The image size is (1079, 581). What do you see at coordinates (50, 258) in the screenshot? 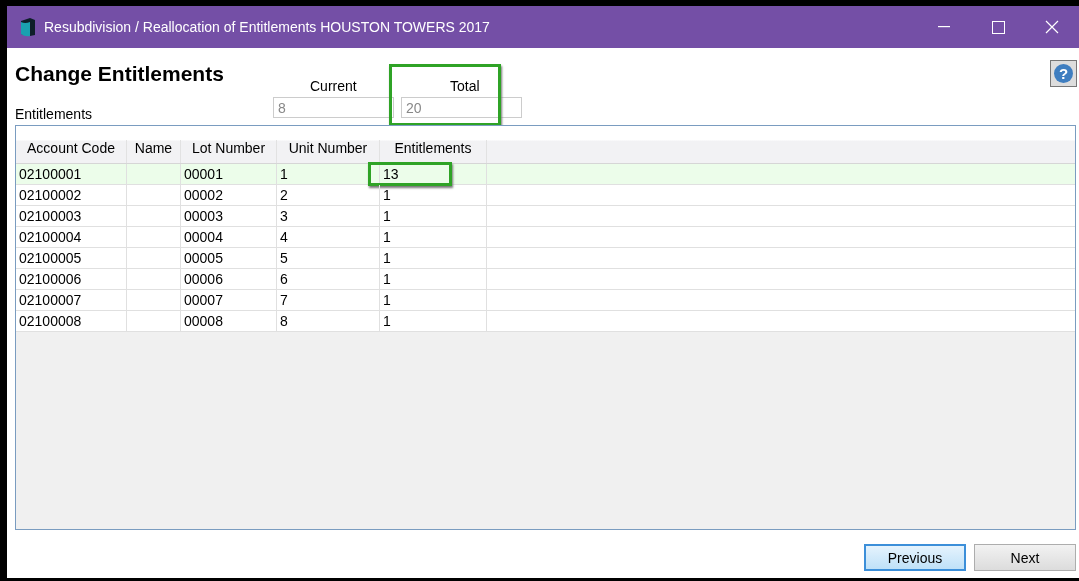
I see `table-cell: 02100005` at bounding box center [50, 258].